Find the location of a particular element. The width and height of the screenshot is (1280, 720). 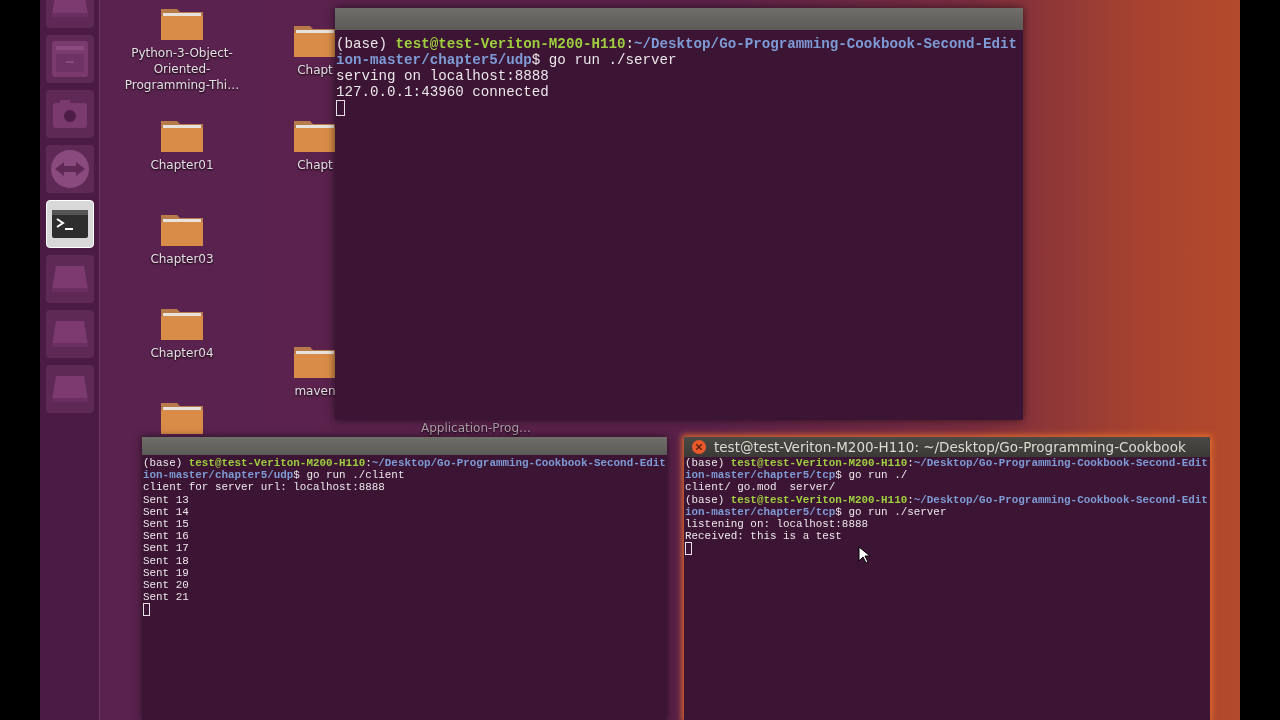

terminal-line: Sent 18 is located at coordinates (166, 560).